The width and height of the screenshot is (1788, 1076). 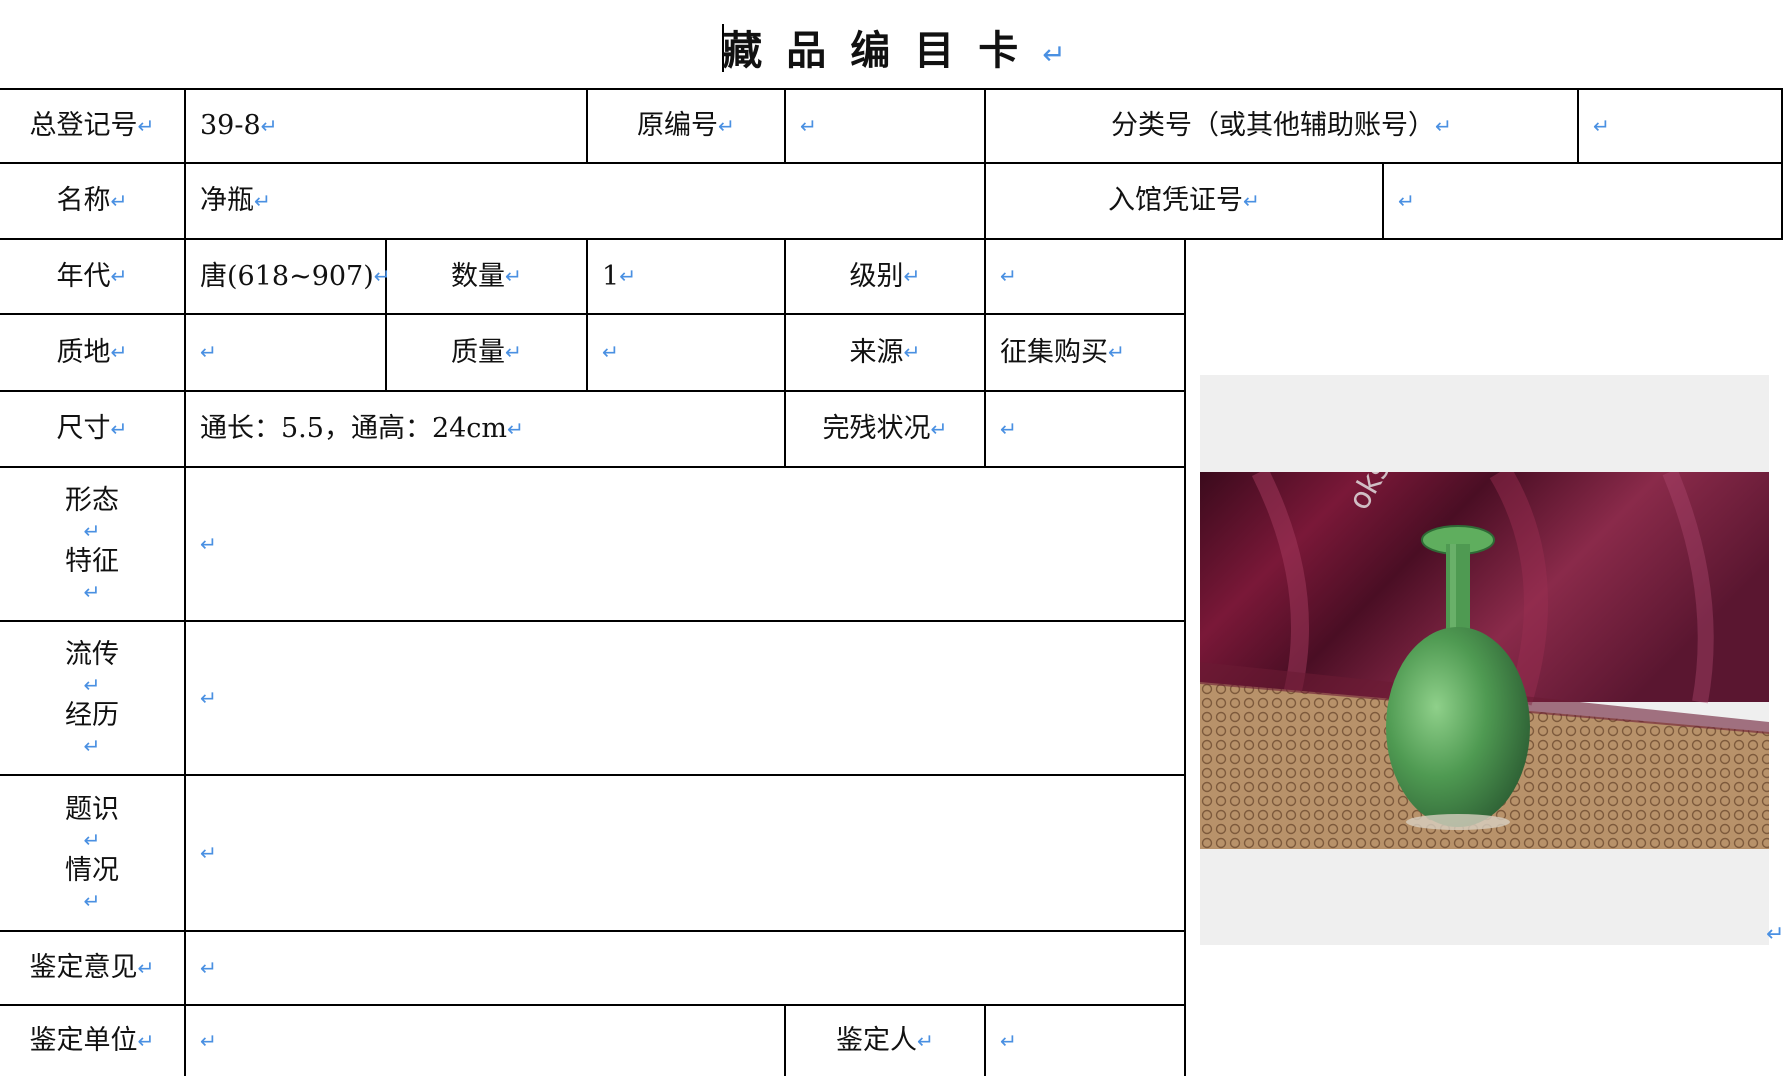 What do you see at coordinates (686, 126) in the screenshot?
I see `orig-no-label: 原编号 ↵` at bounding box center [686, 126].